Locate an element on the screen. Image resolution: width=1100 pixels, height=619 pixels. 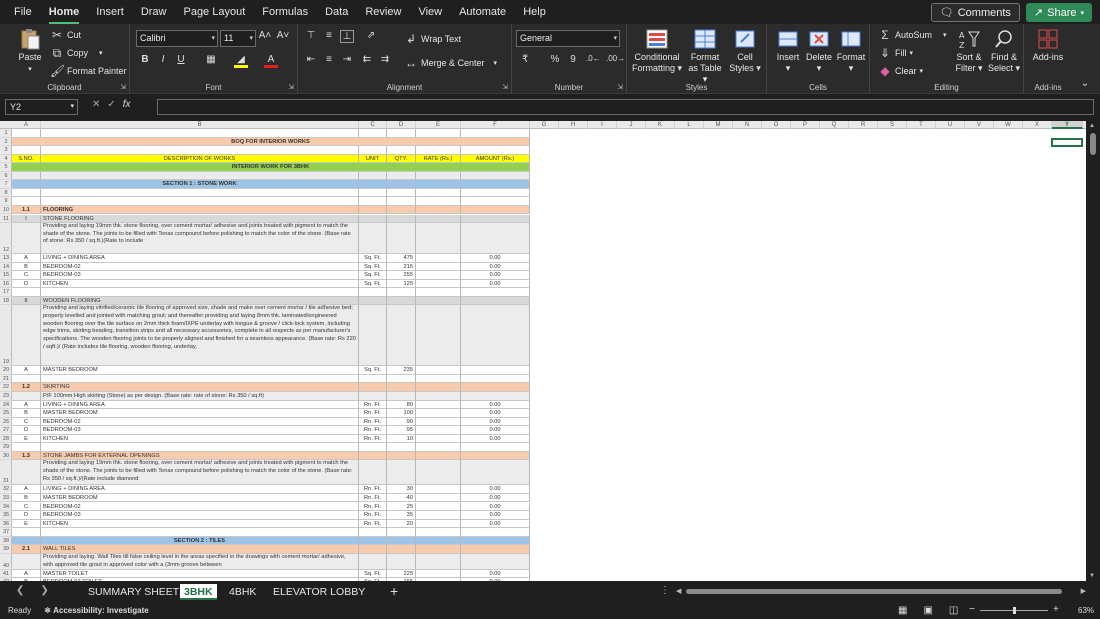
conditional-formatting-button: Conditional Formatting ▾ is located at coordinates (657, 51).